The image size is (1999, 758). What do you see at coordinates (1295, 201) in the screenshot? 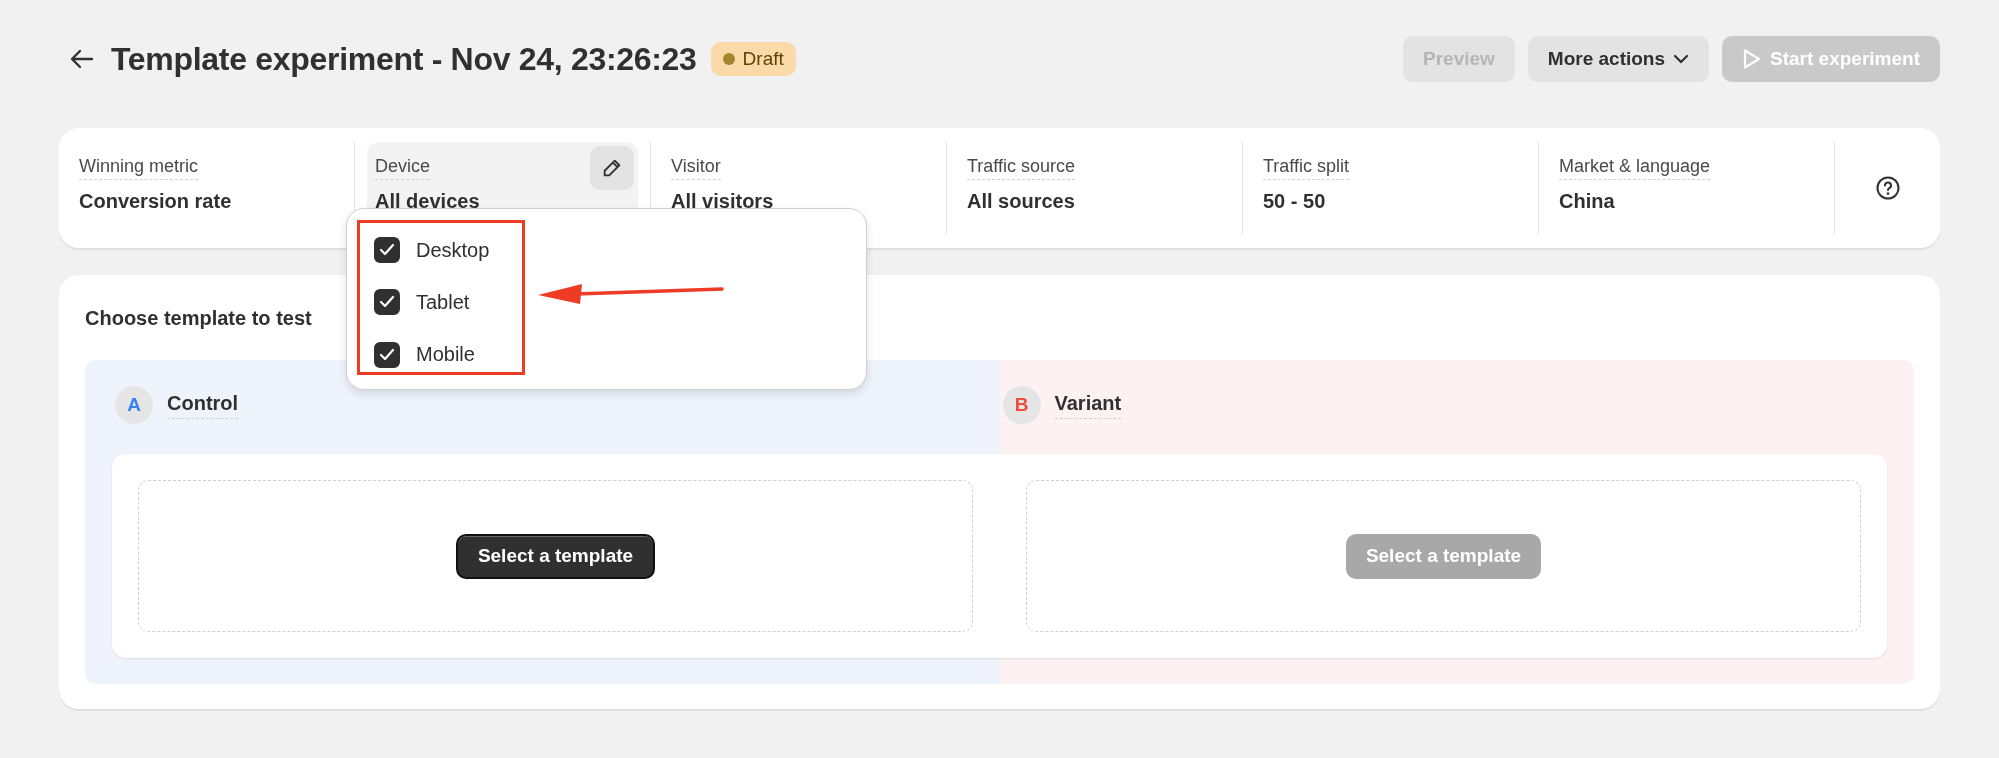
I see `setting-value: 50 - 50` at bounding box center [1295, 201].